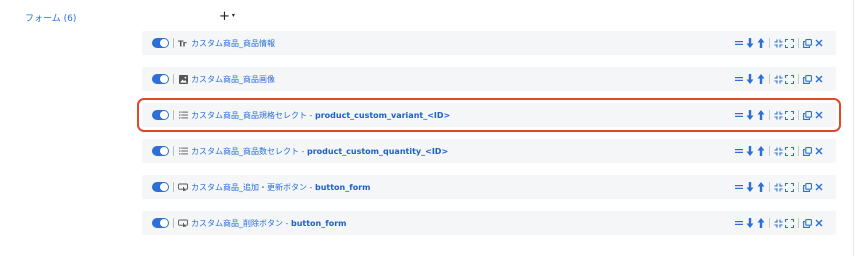 The width and height of the screenshot is (863, 256). Describe the element at coordinates (233, 15) in the screenshot. I see `caret-down-icon: ▾` at that location.